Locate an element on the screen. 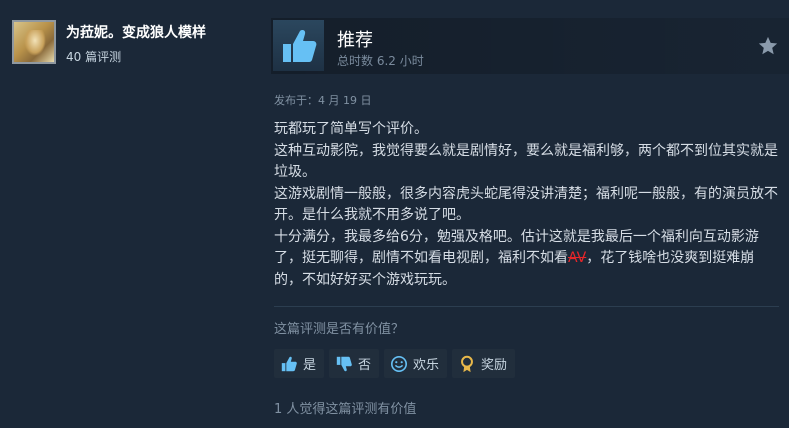 The height and width of the screenshot is (428, 789). thumbs-down-icon is located at coordinates (344, 363).